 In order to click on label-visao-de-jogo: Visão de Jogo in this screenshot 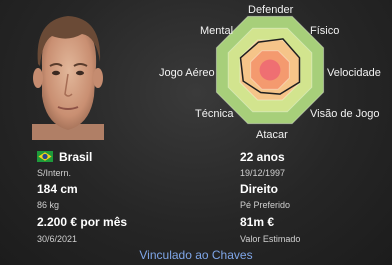, I will do `click(345, 114)`.